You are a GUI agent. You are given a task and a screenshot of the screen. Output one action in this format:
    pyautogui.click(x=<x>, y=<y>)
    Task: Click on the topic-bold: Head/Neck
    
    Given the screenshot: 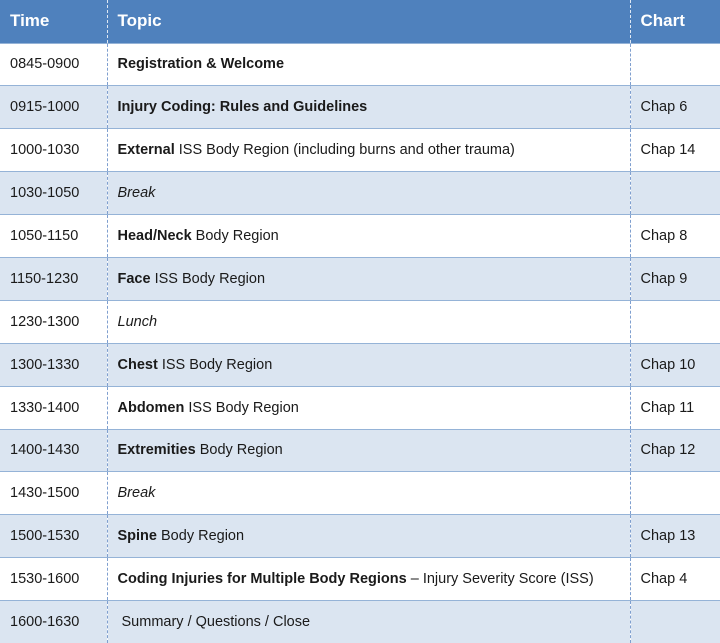 What is the action you would take?
    pyautogui.click(x=154, y=236)
    